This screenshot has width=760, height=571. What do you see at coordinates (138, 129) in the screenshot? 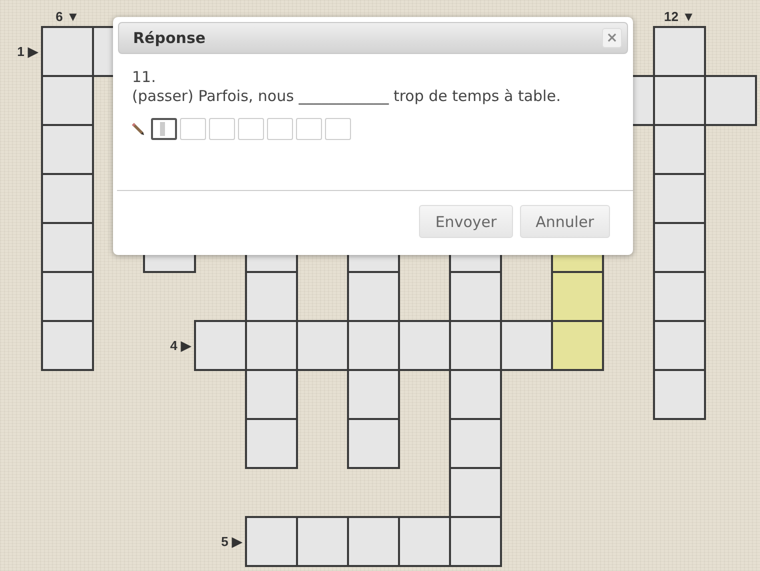
I see `pencil-icon` at bounding box center [138, 129].